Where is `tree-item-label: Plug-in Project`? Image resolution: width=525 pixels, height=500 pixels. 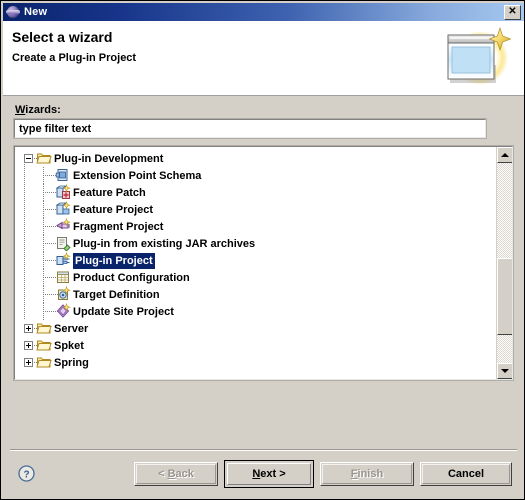
tree-item-label: Plug-in Project is located at coordinates (114, 261).